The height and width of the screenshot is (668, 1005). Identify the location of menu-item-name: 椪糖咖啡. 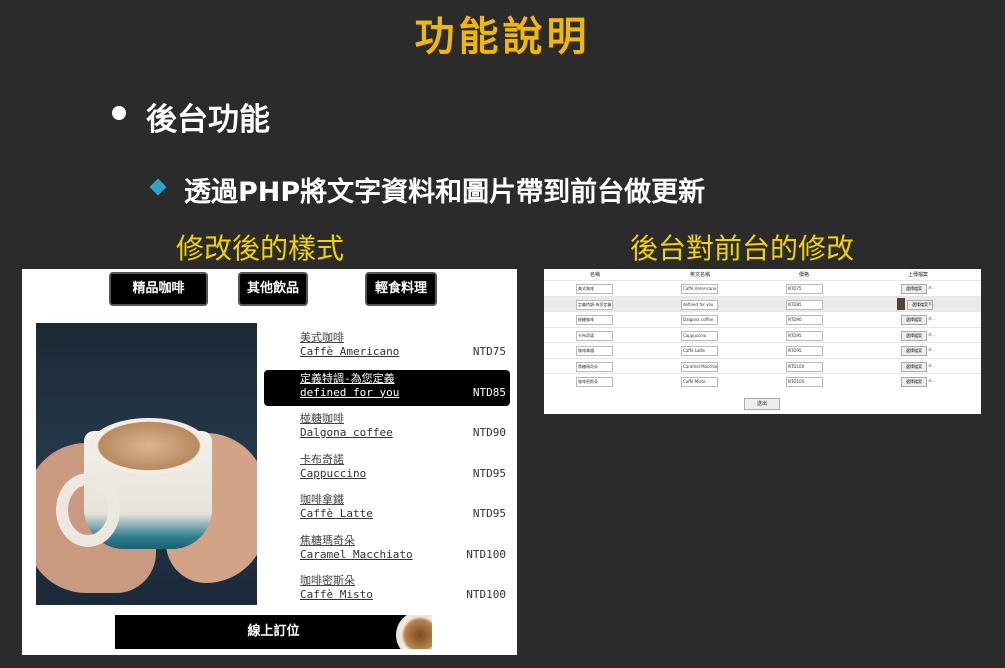
(322, 418).